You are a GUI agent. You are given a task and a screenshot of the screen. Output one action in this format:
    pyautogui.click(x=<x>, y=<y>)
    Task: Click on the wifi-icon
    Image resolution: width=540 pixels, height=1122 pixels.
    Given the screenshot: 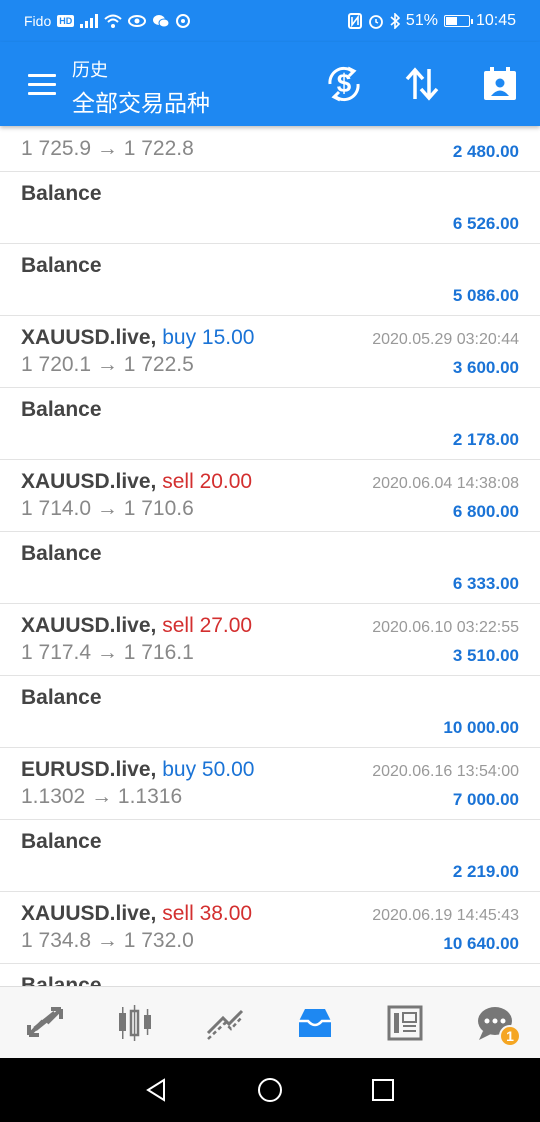 What is the action you would take?
    pyautogui.click(x=113, y=21)
    